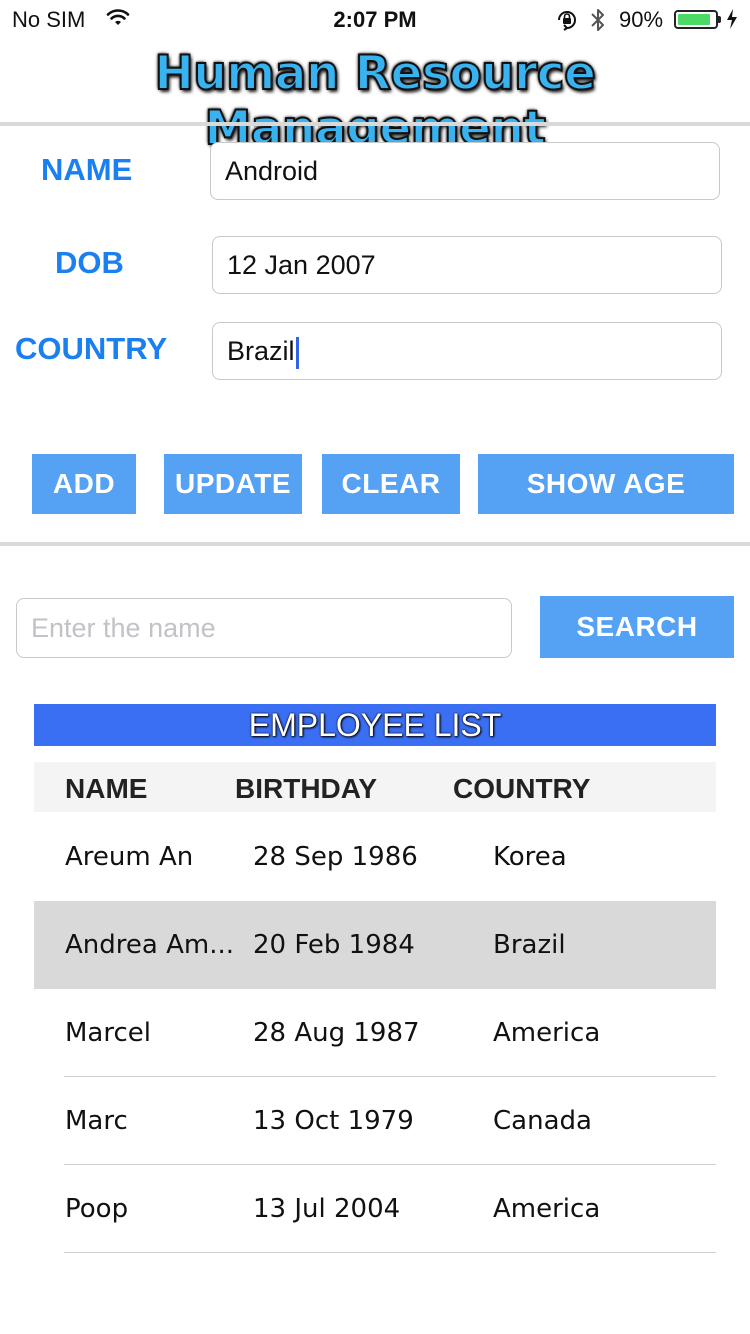  What do you see at coordinates (542, 1121) in the screenshot?
I see `row-country: Canada` at bounding box center [542, 1121].